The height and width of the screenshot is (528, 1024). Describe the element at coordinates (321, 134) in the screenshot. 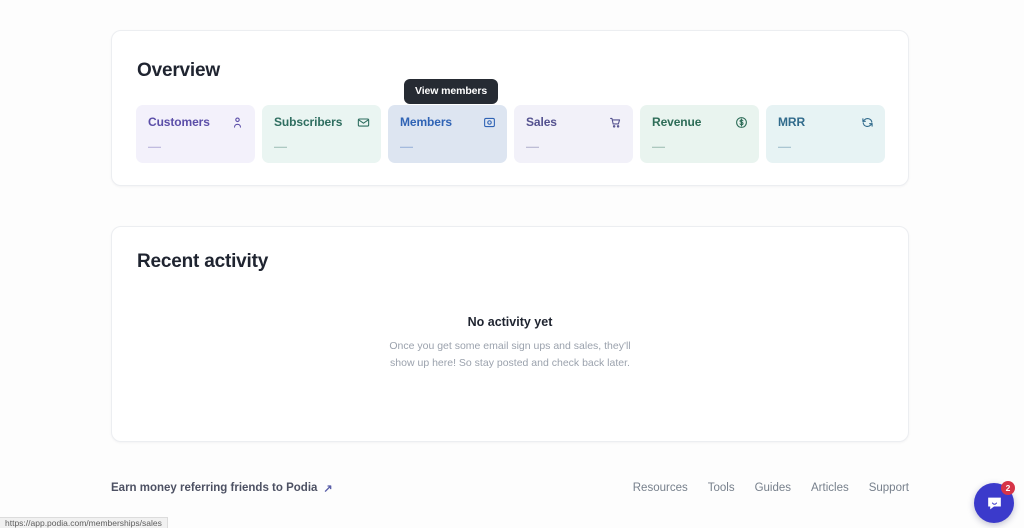

I see `stat-card-subscribers: Subscribers —` at that location.